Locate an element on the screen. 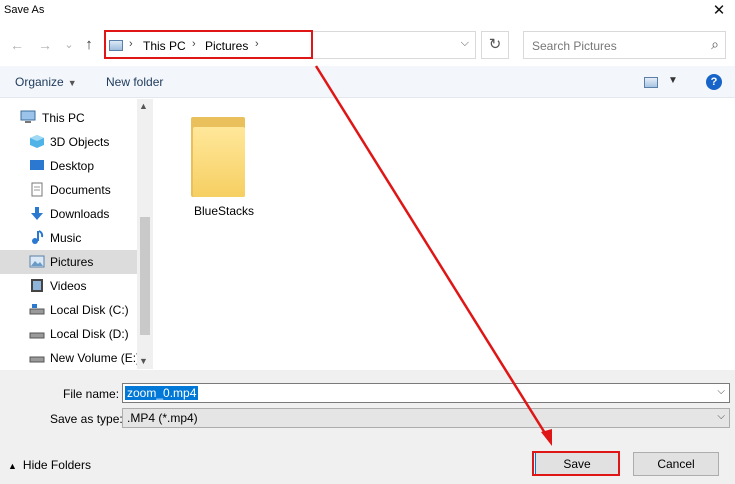 The image size is (735, 484). sidebar-item-label: Music is located at coordinates (66, 238).